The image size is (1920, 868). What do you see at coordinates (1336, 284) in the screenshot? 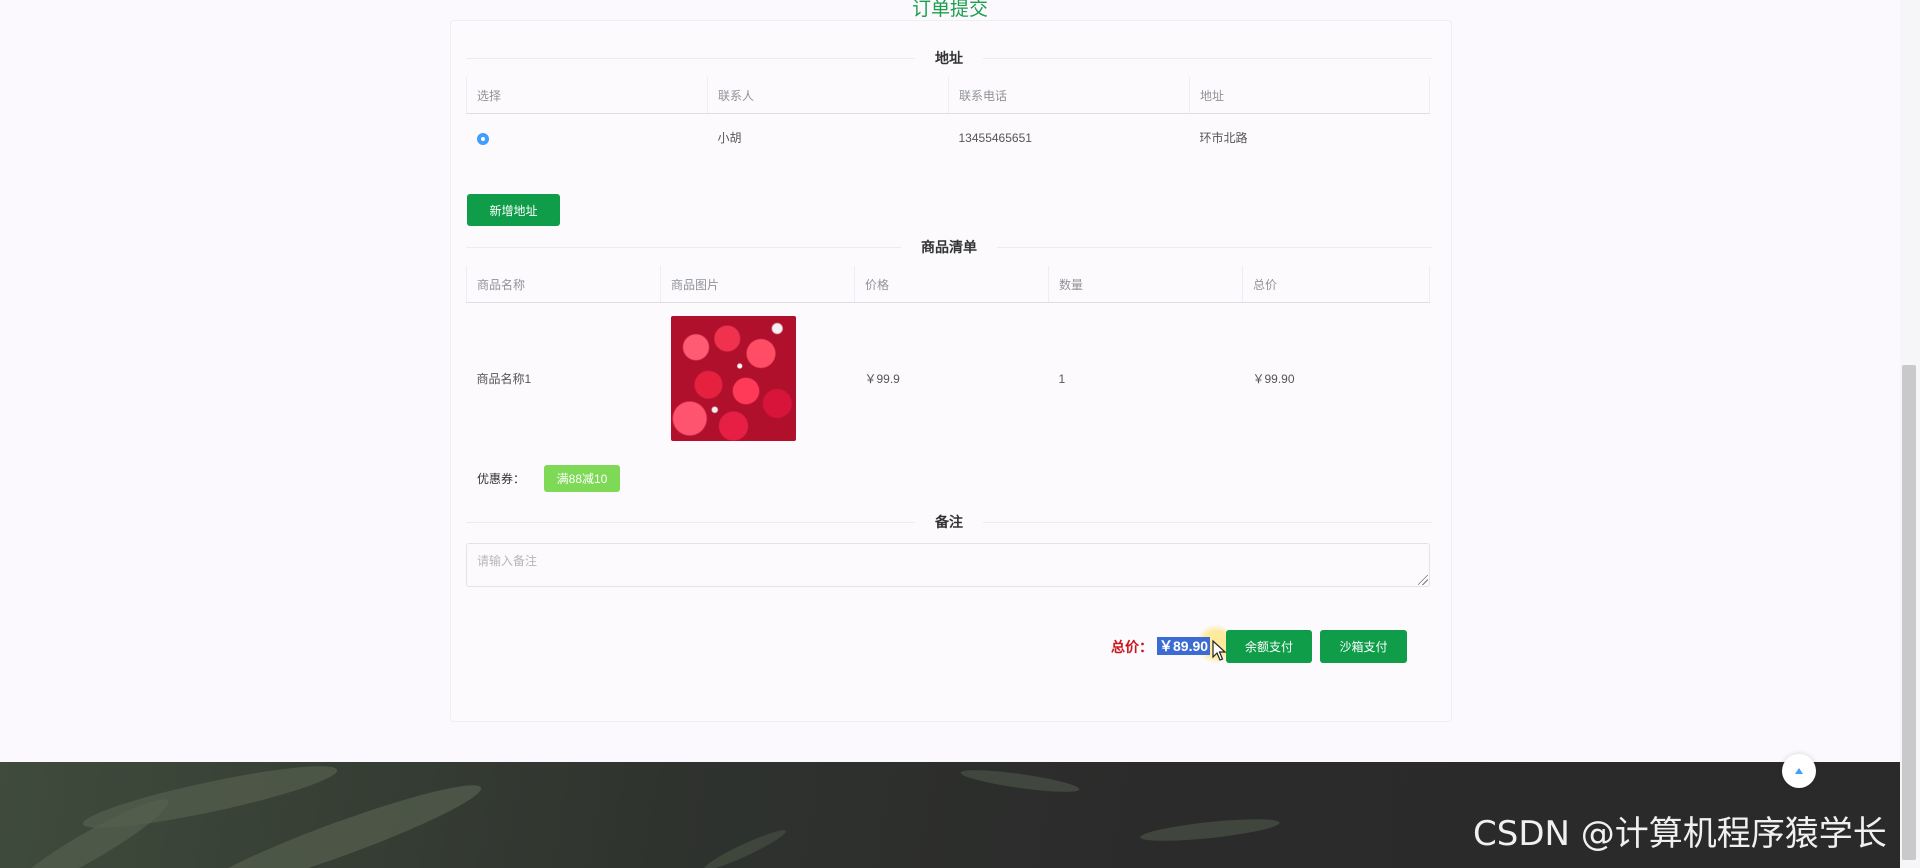
I see `goods-header-total: 总价` at bounding box center [1336, 284].